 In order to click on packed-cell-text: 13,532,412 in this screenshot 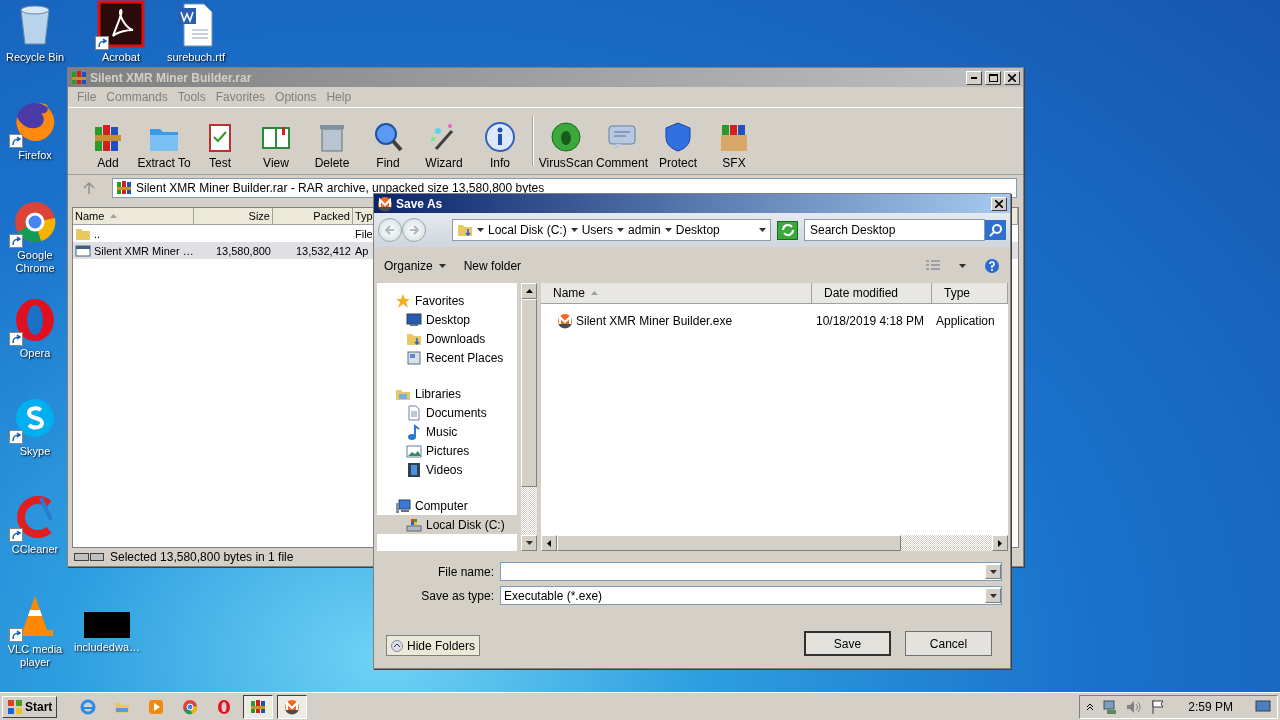, I will do `click(323, 250)`.